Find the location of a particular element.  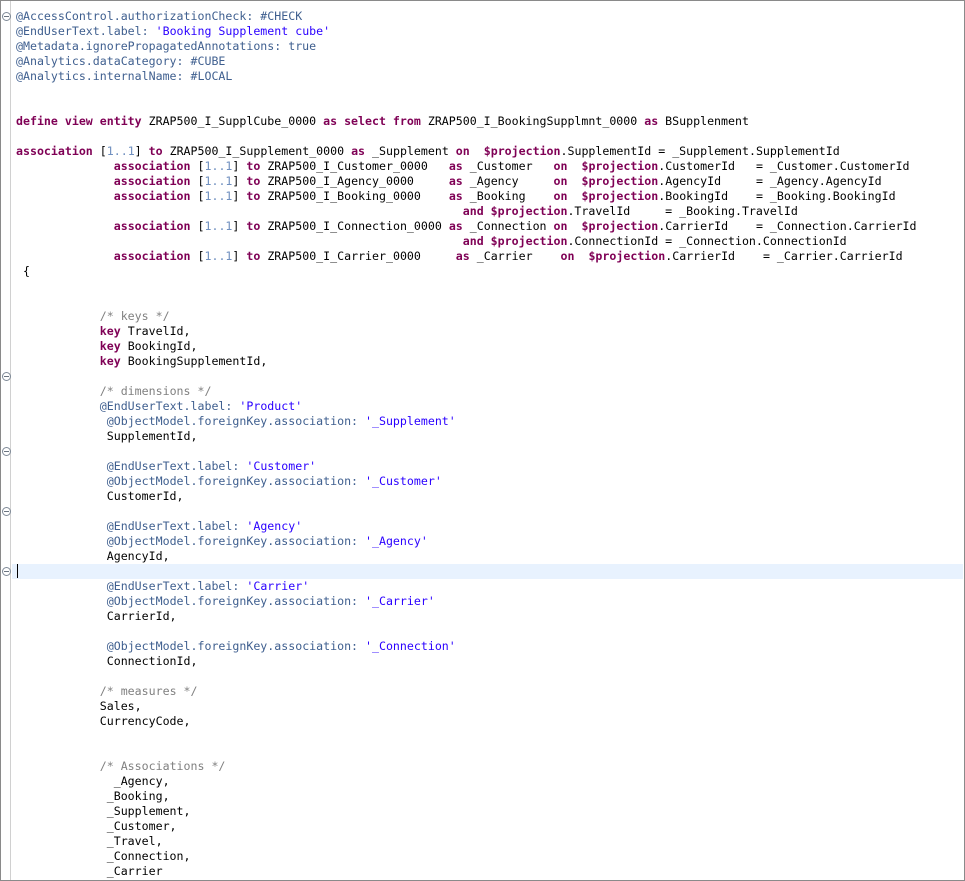

code-line: @EndUserText.label: 'Customer' is located at coordinates (166, 466).